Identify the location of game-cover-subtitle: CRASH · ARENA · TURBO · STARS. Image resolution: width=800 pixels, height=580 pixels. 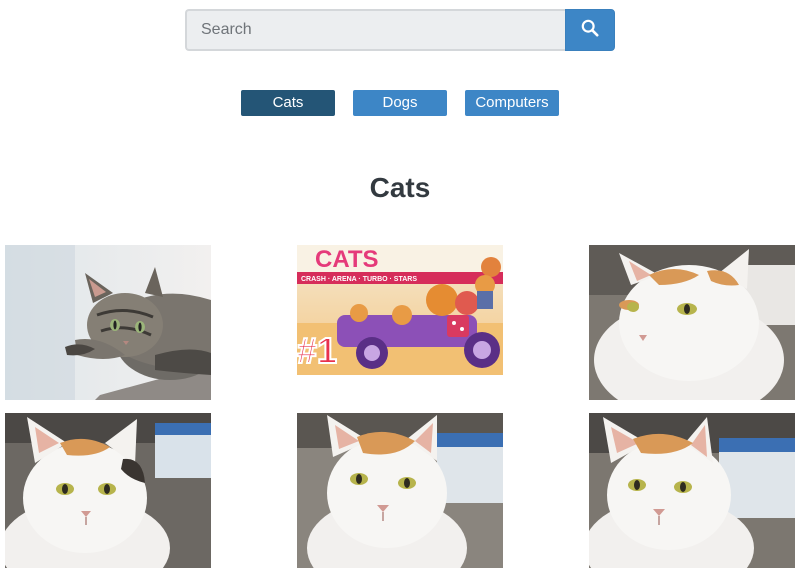
(359, 279).